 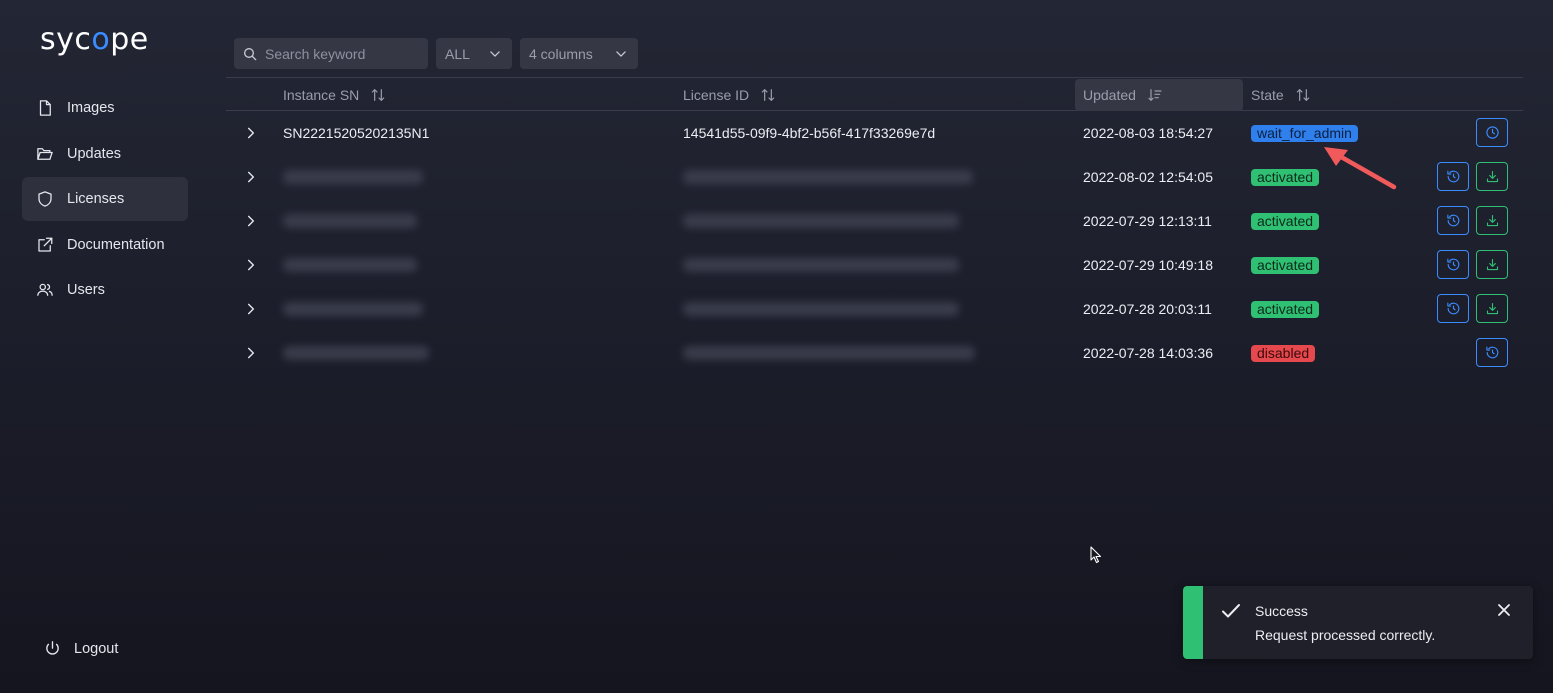 I want to click on logout-label: Logout, so click(x=96, y=648).